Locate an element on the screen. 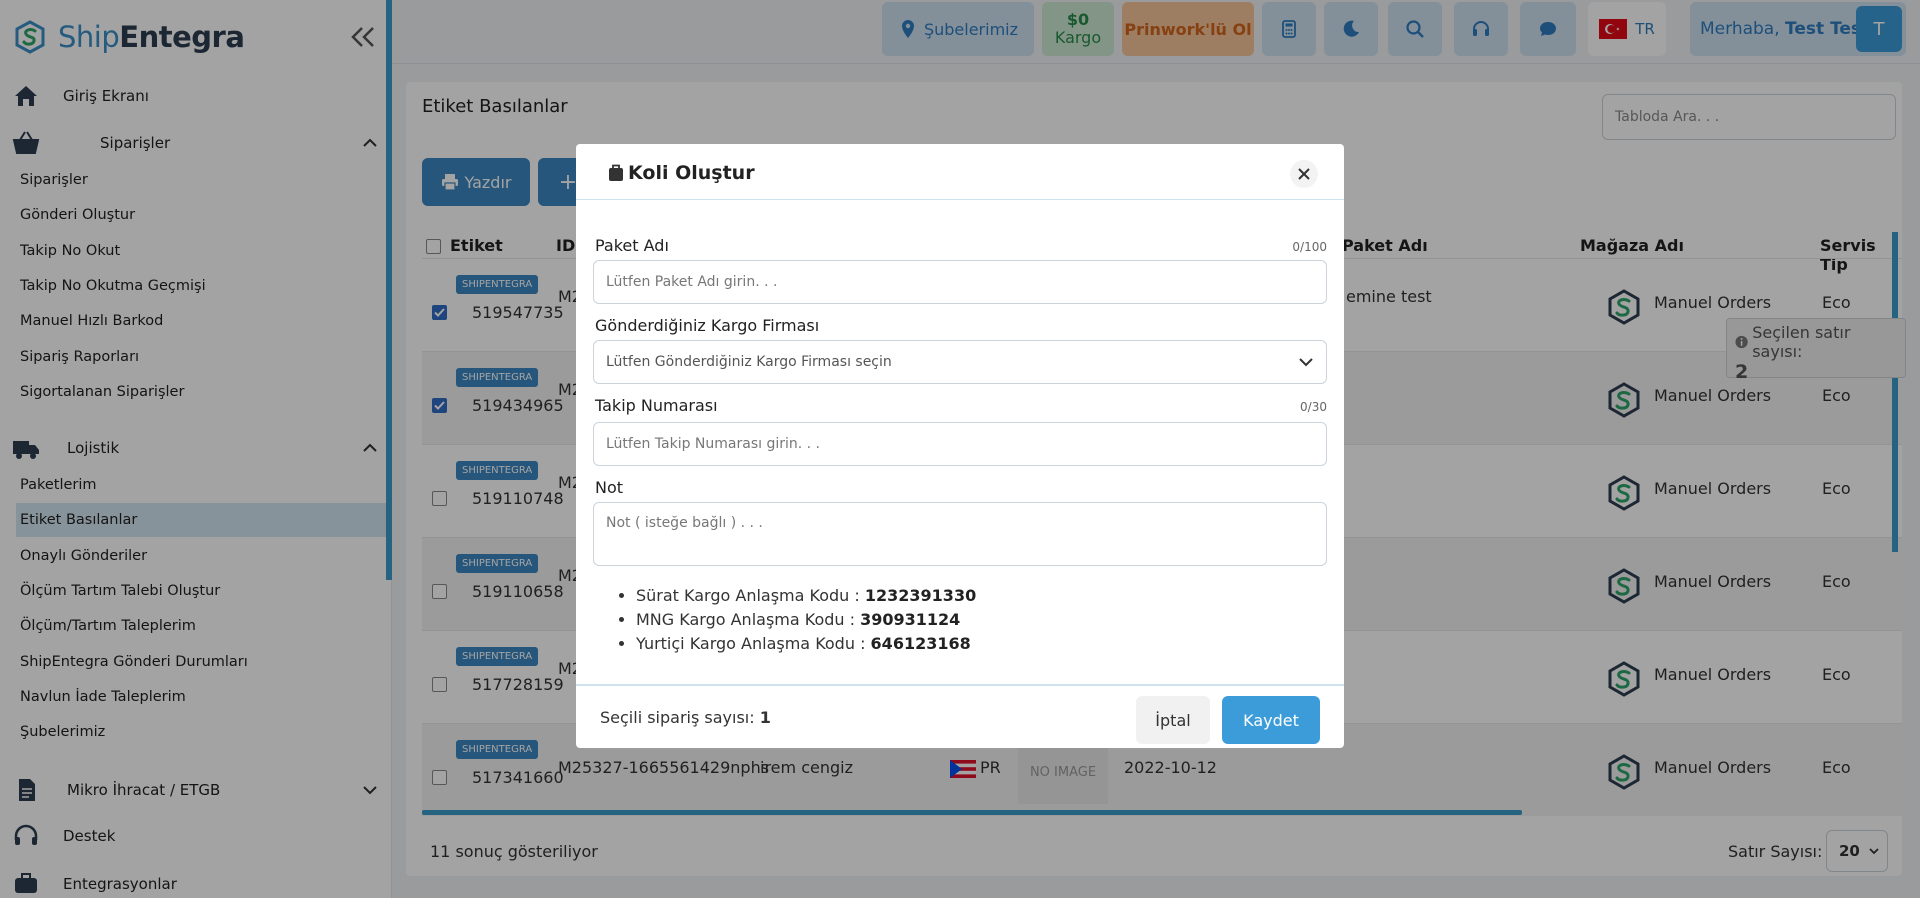 The image size is (1920, 898). close-button is located at coordinates (1304, 174).